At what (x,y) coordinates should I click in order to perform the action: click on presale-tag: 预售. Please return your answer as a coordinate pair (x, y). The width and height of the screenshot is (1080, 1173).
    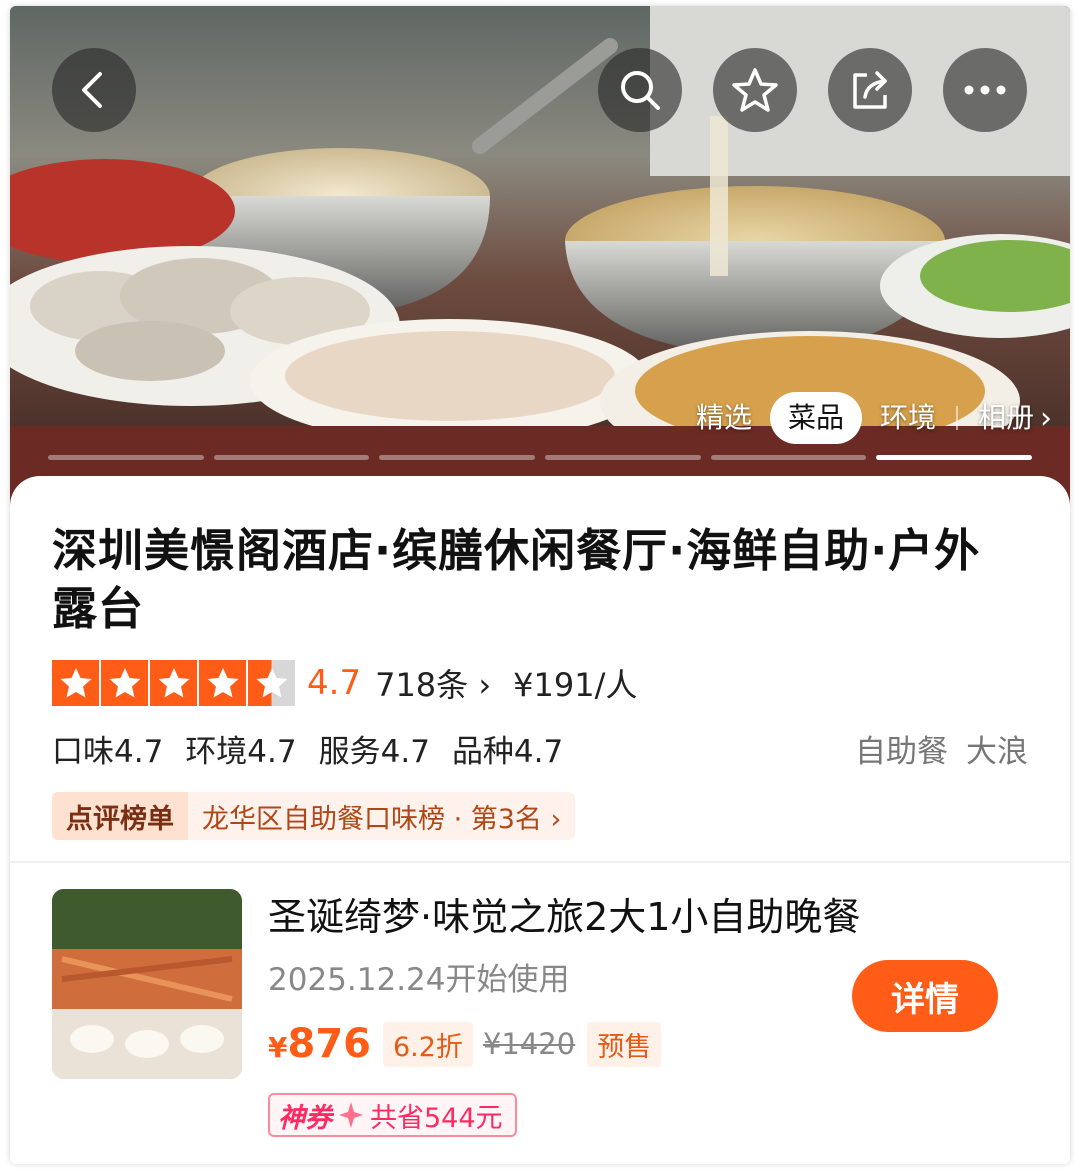
    Looking at the image, I should click on (624, 1044).